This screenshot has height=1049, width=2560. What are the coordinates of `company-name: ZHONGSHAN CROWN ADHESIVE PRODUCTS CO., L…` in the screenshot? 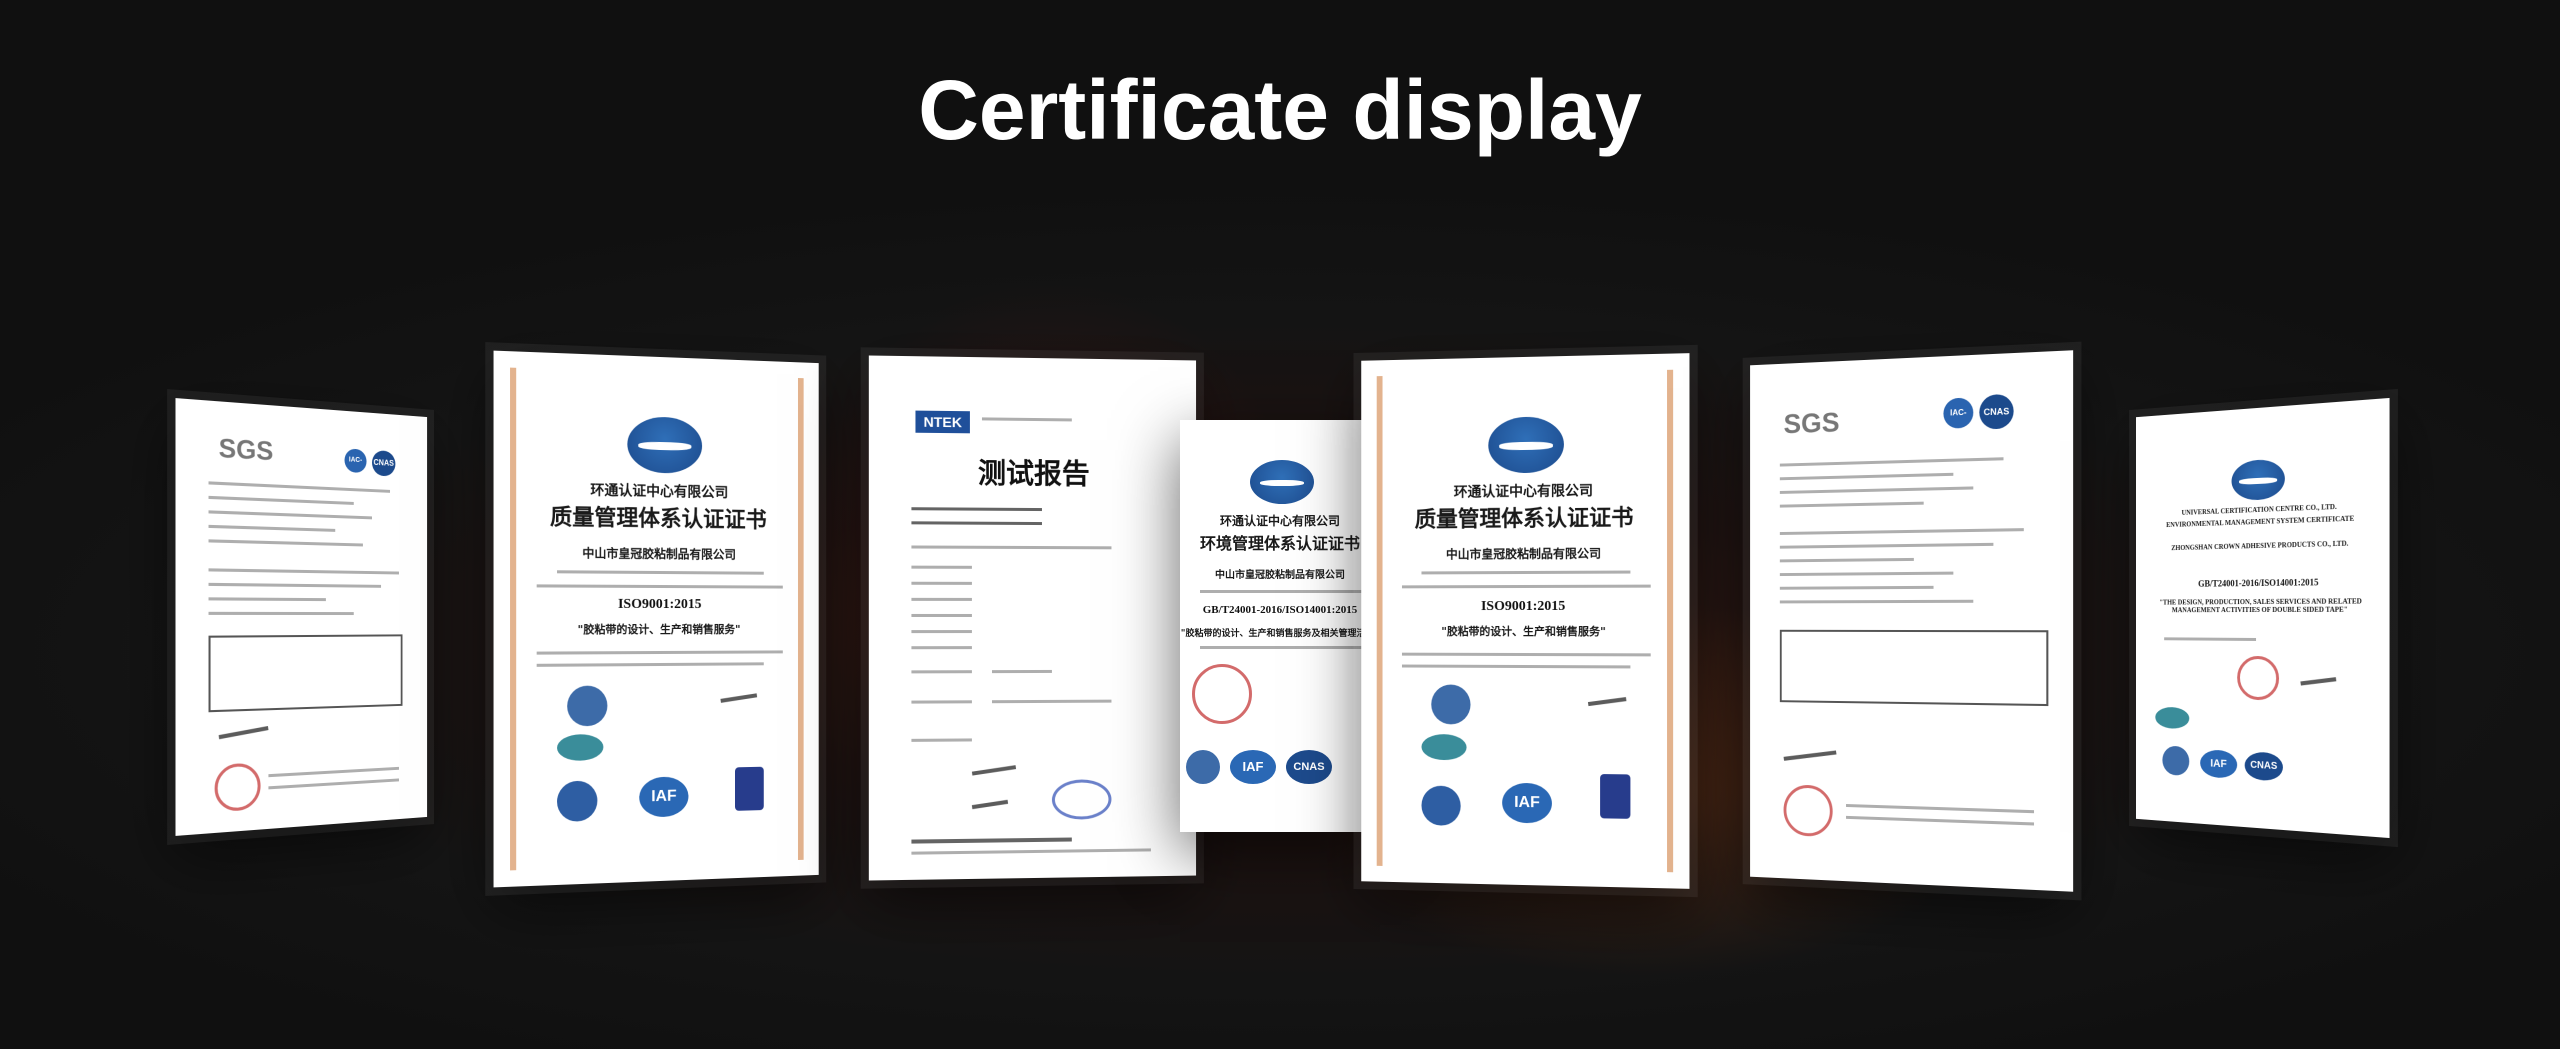 It's located at (2260, 546).